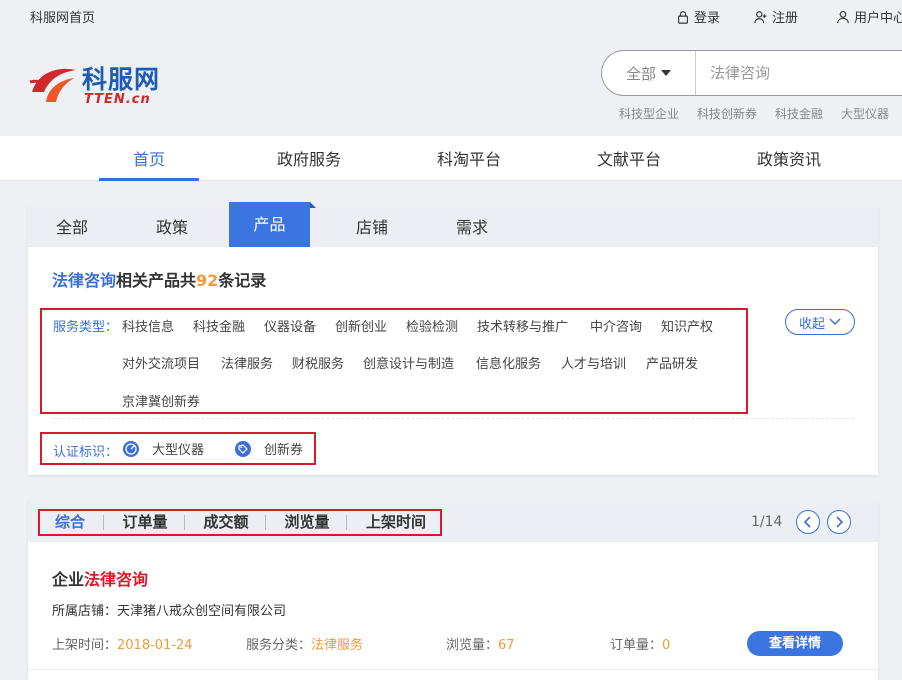 The image size is (902, 680). What do you see at coordinates (469, 158) in the screenshot?
I see `nav-item-ketao: 科淘平台` at bounding box center [469, 158].